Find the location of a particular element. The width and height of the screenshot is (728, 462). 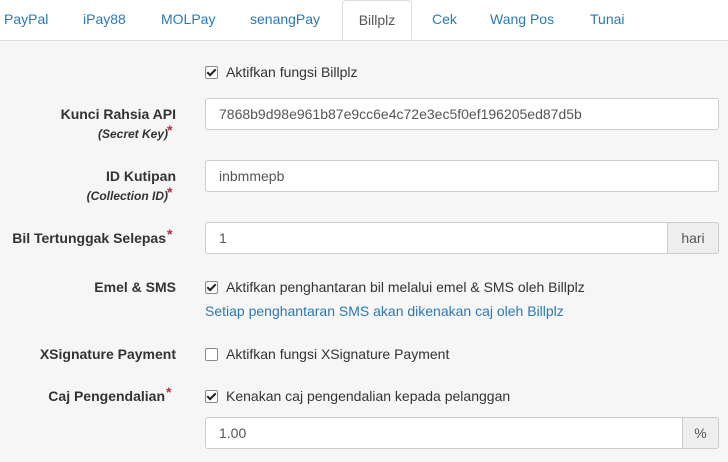

secret-key-required-marker: * is located at coordinates (170, 130).